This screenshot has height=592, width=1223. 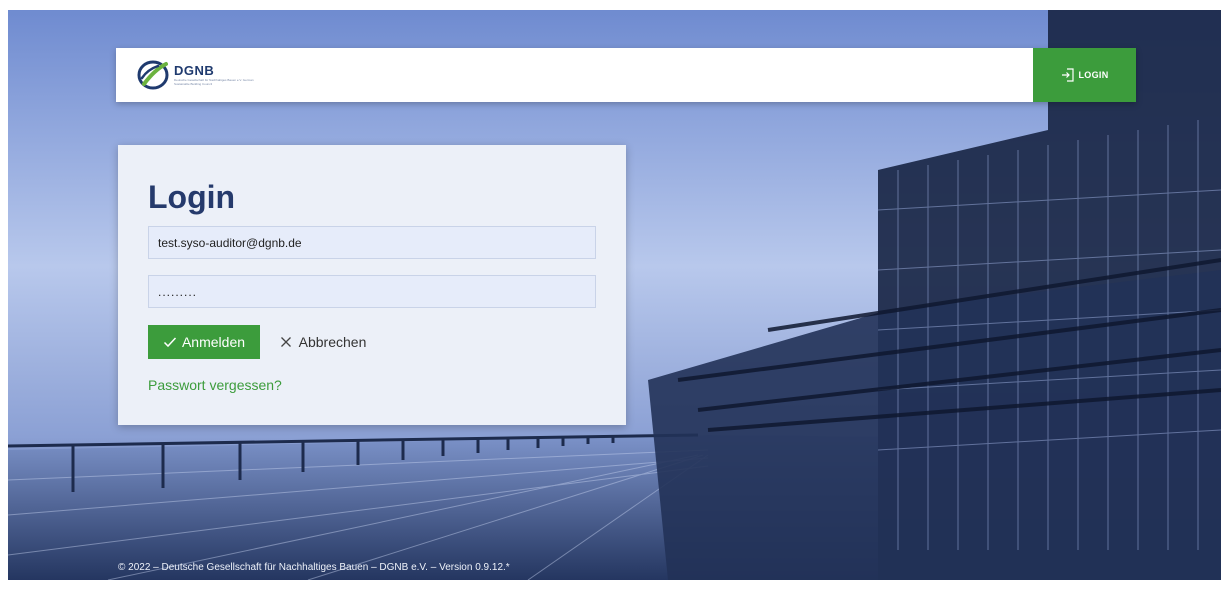 What do you see at coordinates (192, 197) in the screenshot?
I see `login-title: Login` at bounding box center [192, 197].